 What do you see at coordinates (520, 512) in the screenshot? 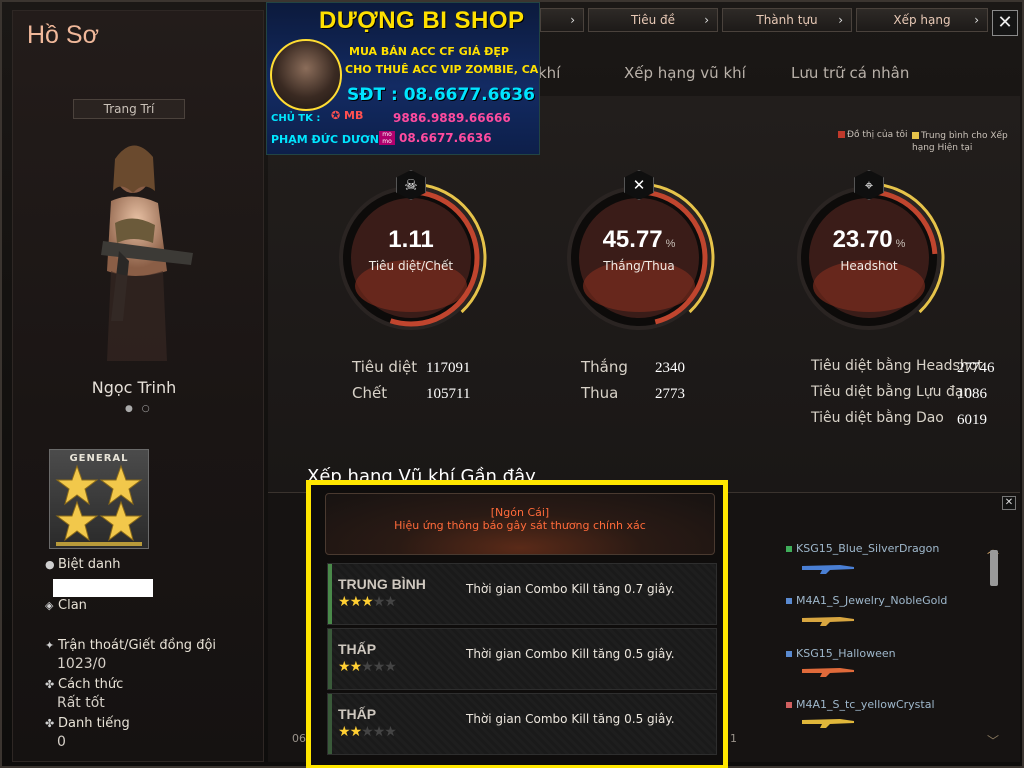
I see `tooltip-title: [Ngón Cái]` at bounding box center [520, 512].